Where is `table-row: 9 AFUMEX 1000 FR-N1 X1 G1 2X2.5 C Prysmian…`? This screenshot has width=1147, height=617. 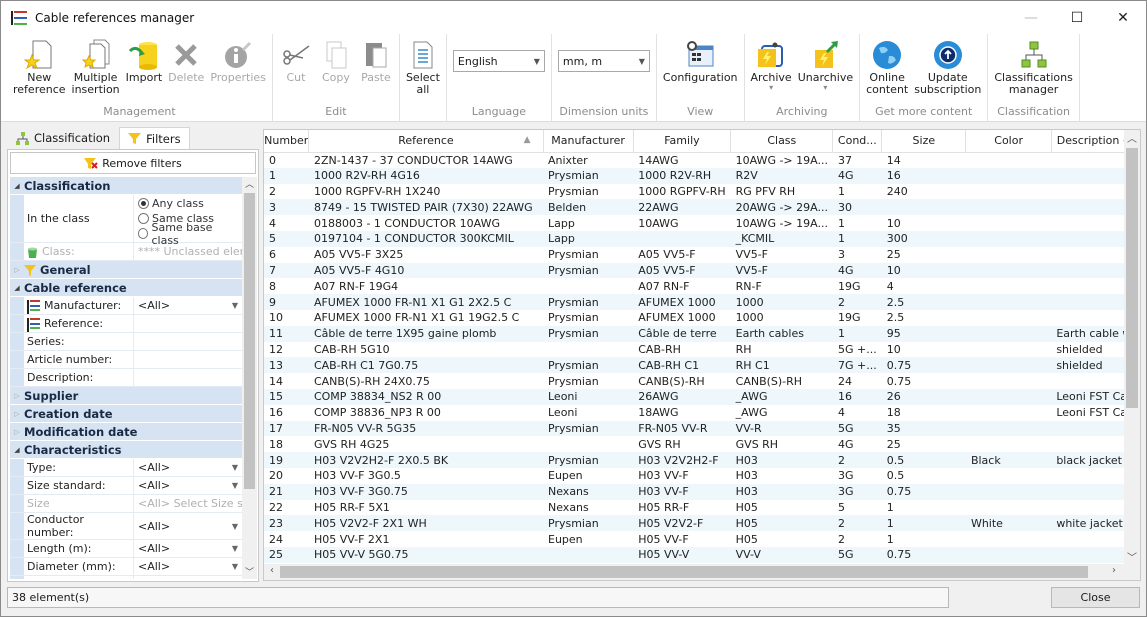
table-row: 9 AFUMEX 1000 FR-N1 X1 G1 2X2.5 C Prysmian… is located at coordinates (702, 302).